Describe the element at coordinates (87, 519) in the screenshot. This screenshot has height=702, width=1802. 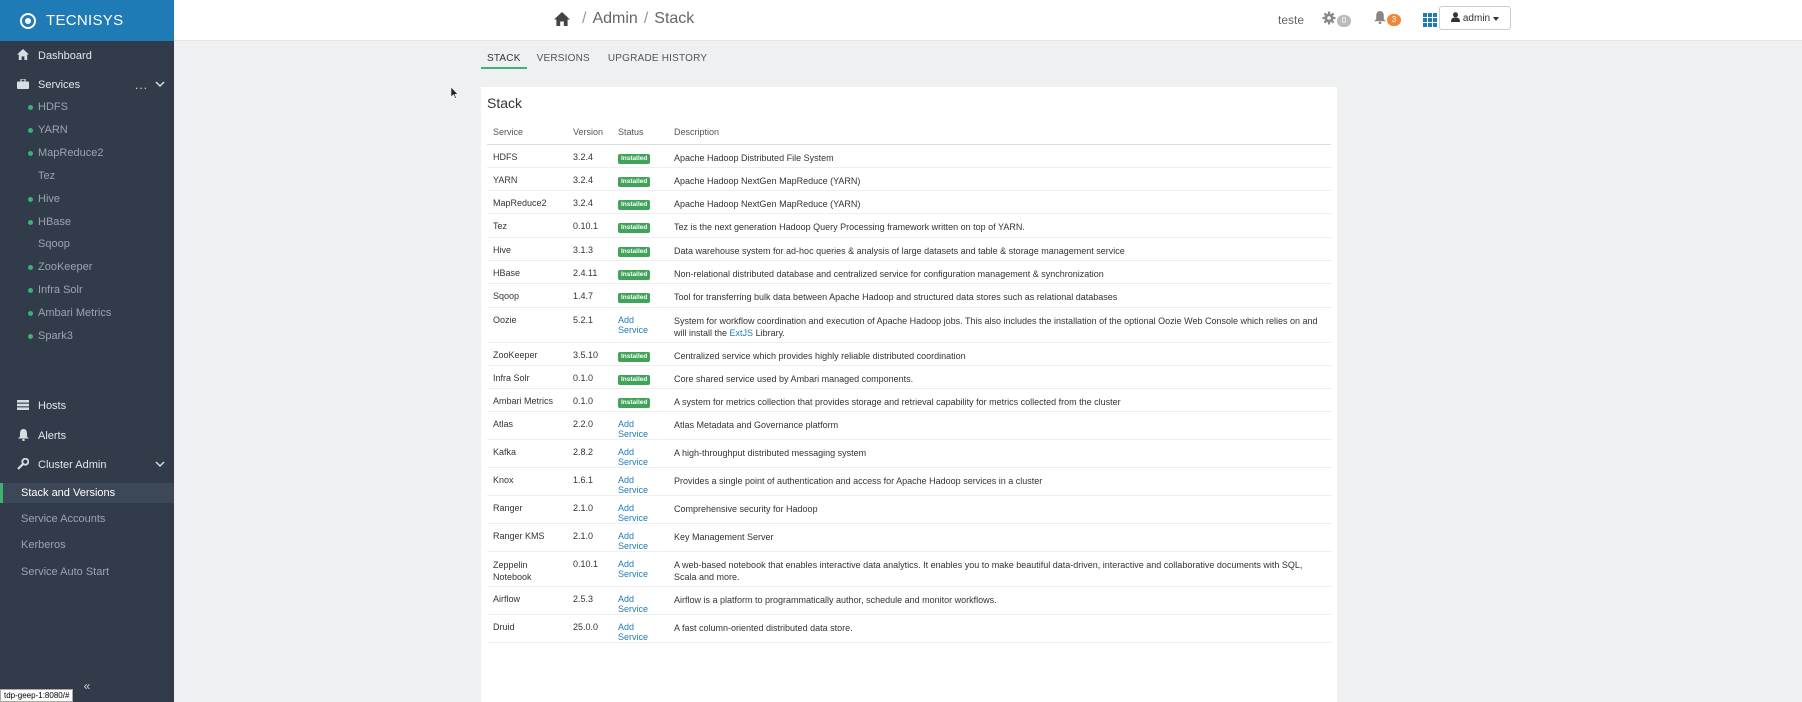
I see `nav-service-accounts: Service Accounts` at that location.